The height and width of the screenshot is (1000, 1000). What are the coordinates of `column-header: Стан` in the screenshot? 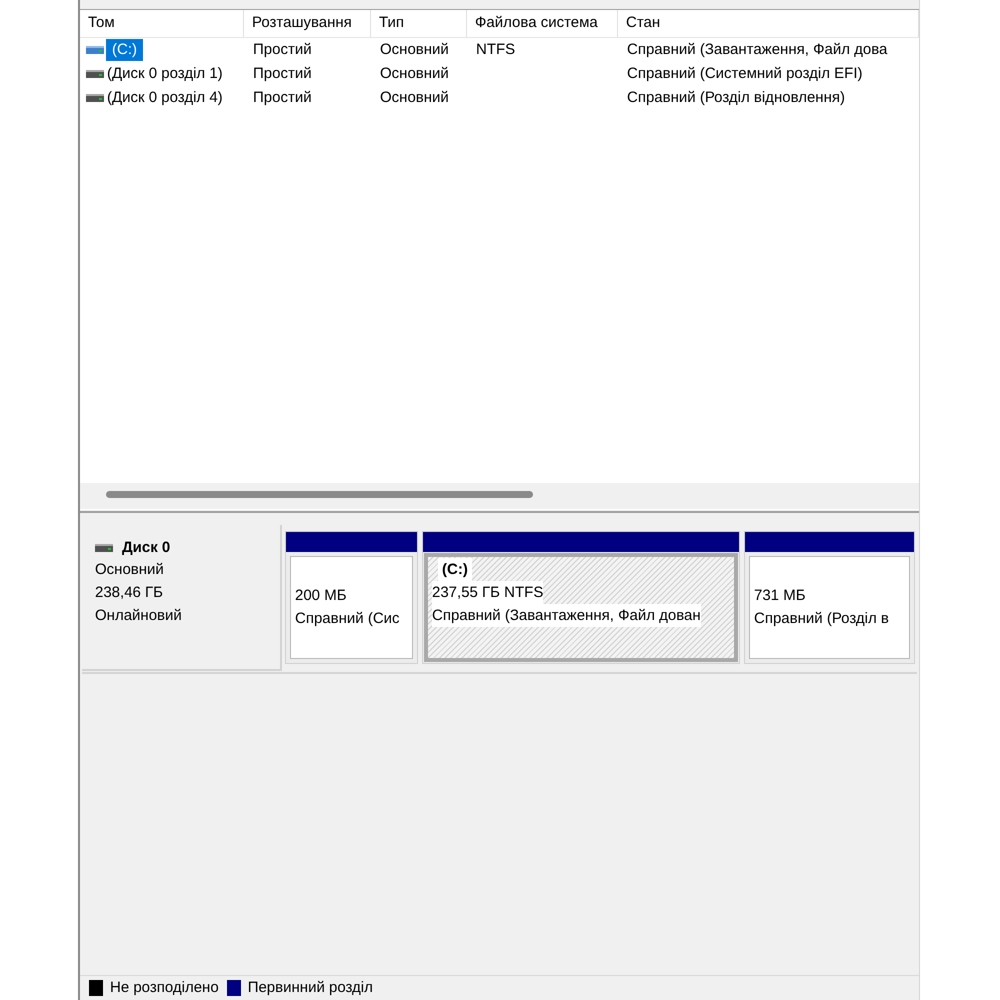 It's located at (768, 23).